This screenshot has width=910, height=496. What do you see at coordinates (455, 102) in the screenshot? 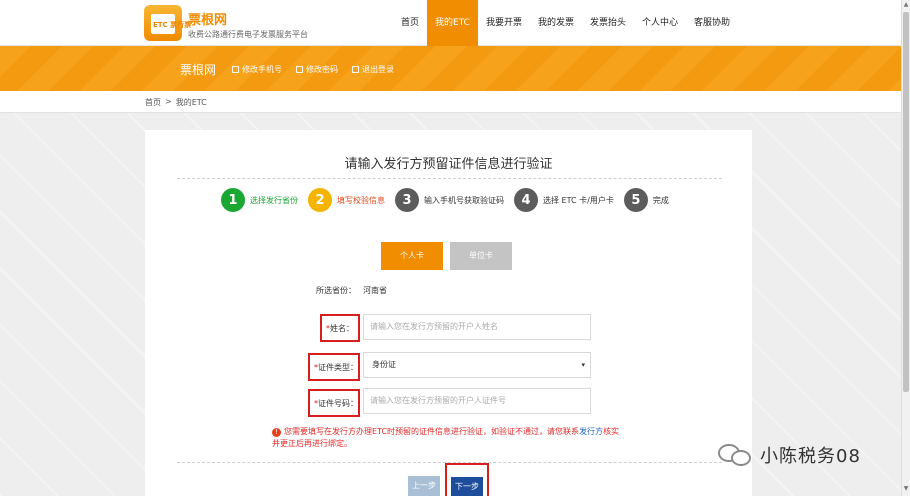
I see `breadcrumb-bar: 首页 > 我的ETC` at bounding box center [455, 102].